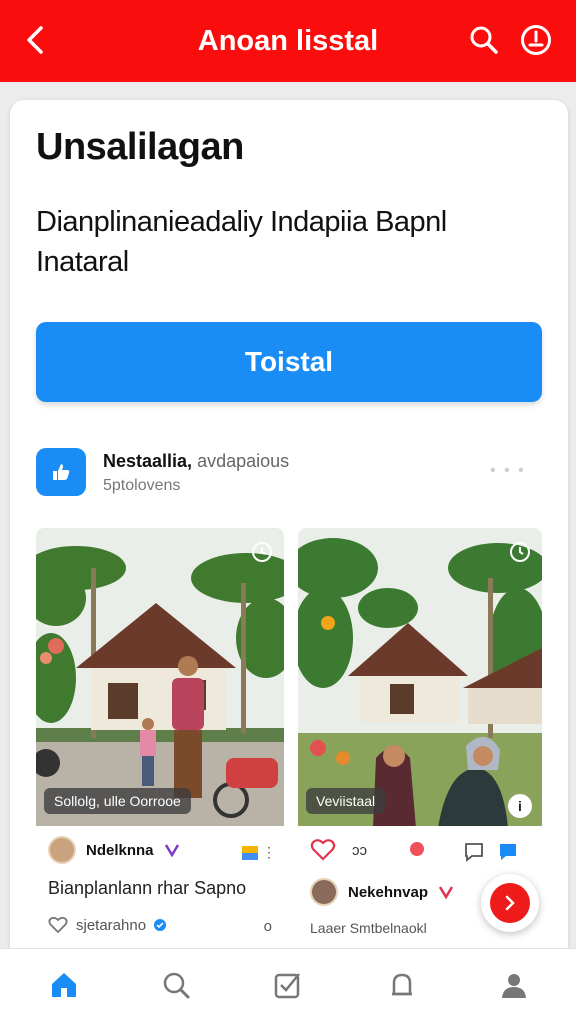 This screenshot has width=576, height=1024. What do you see at coordinates (520, 806) in the screenshot?
I see `info-icon: i` at bounding box center [520, 806].